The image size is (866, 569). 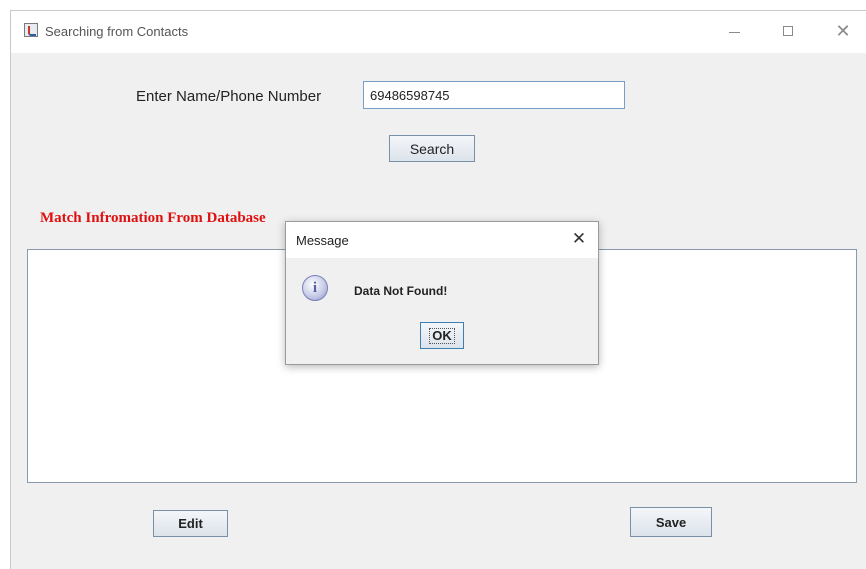 I want to click on edit-button: Edit, so click(x=190, y=523).